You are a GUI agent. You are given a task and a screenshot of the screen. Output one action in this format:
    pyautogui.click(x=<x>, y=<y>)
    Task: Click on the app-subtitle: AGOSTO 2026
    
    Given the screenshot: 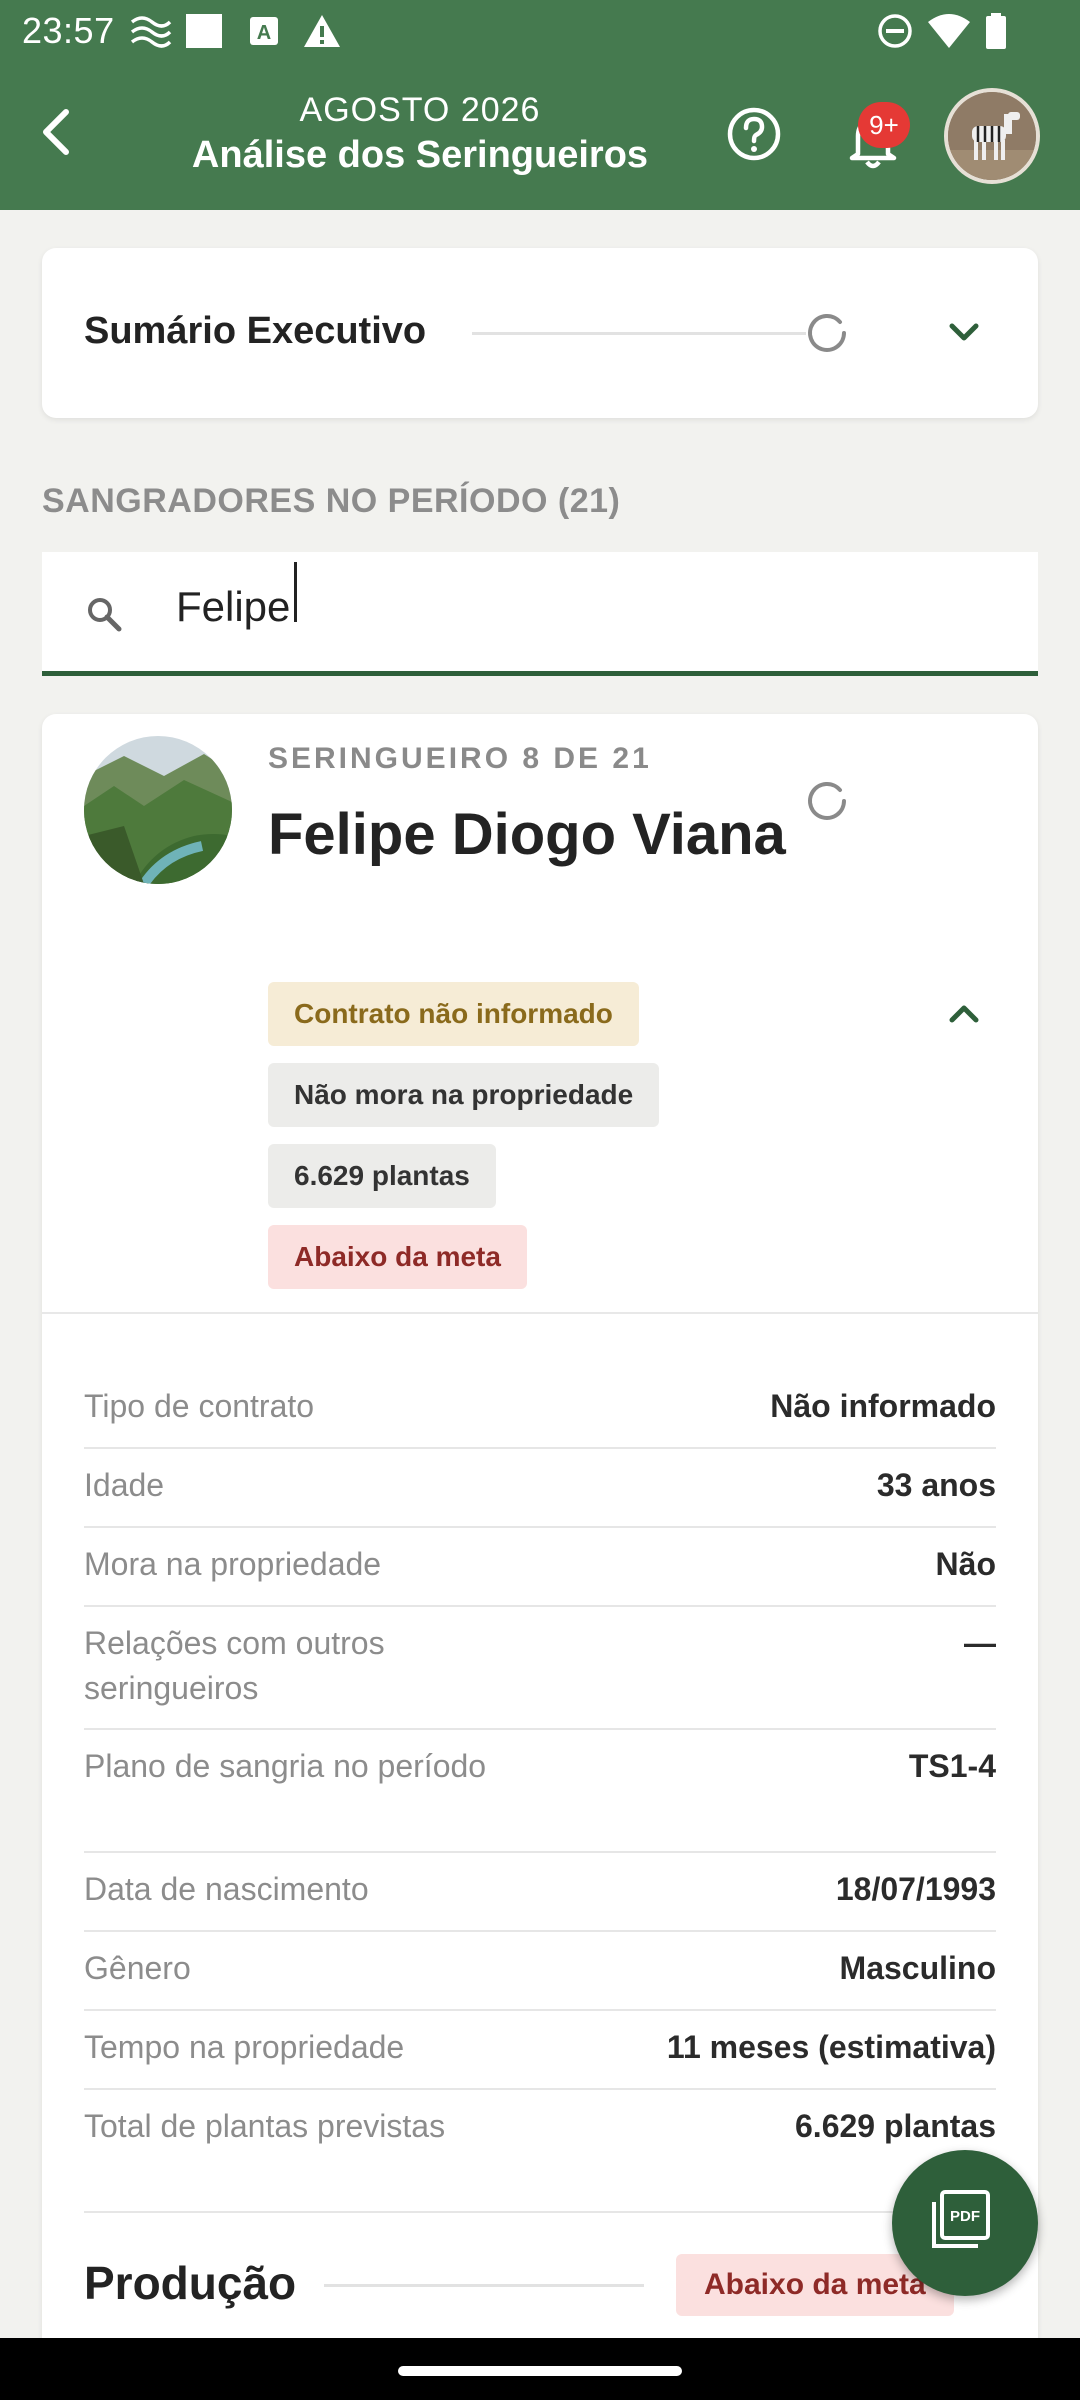 What is the action you would take?
    pyautogui.click(x=420, y=110)
    